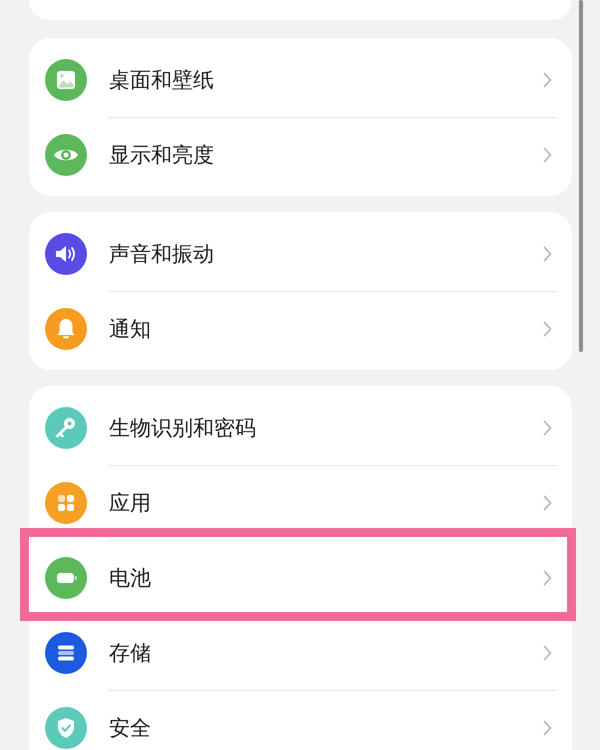 The height and width of the screenshot is (750, 600). What do you see at coordinates (300, 720) in the screenshot?
I see `settings-item: 安全` at bounding box center [300, 720].